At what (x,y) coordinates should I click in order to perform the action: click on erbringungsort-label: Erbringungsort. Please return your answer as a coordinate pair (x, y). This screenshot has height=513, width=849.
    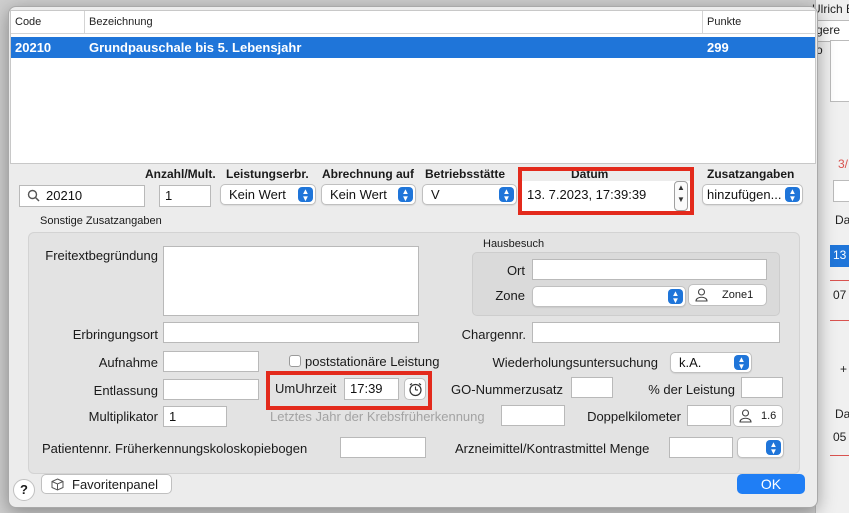
    Looking at the image, I should click on (115, 334).